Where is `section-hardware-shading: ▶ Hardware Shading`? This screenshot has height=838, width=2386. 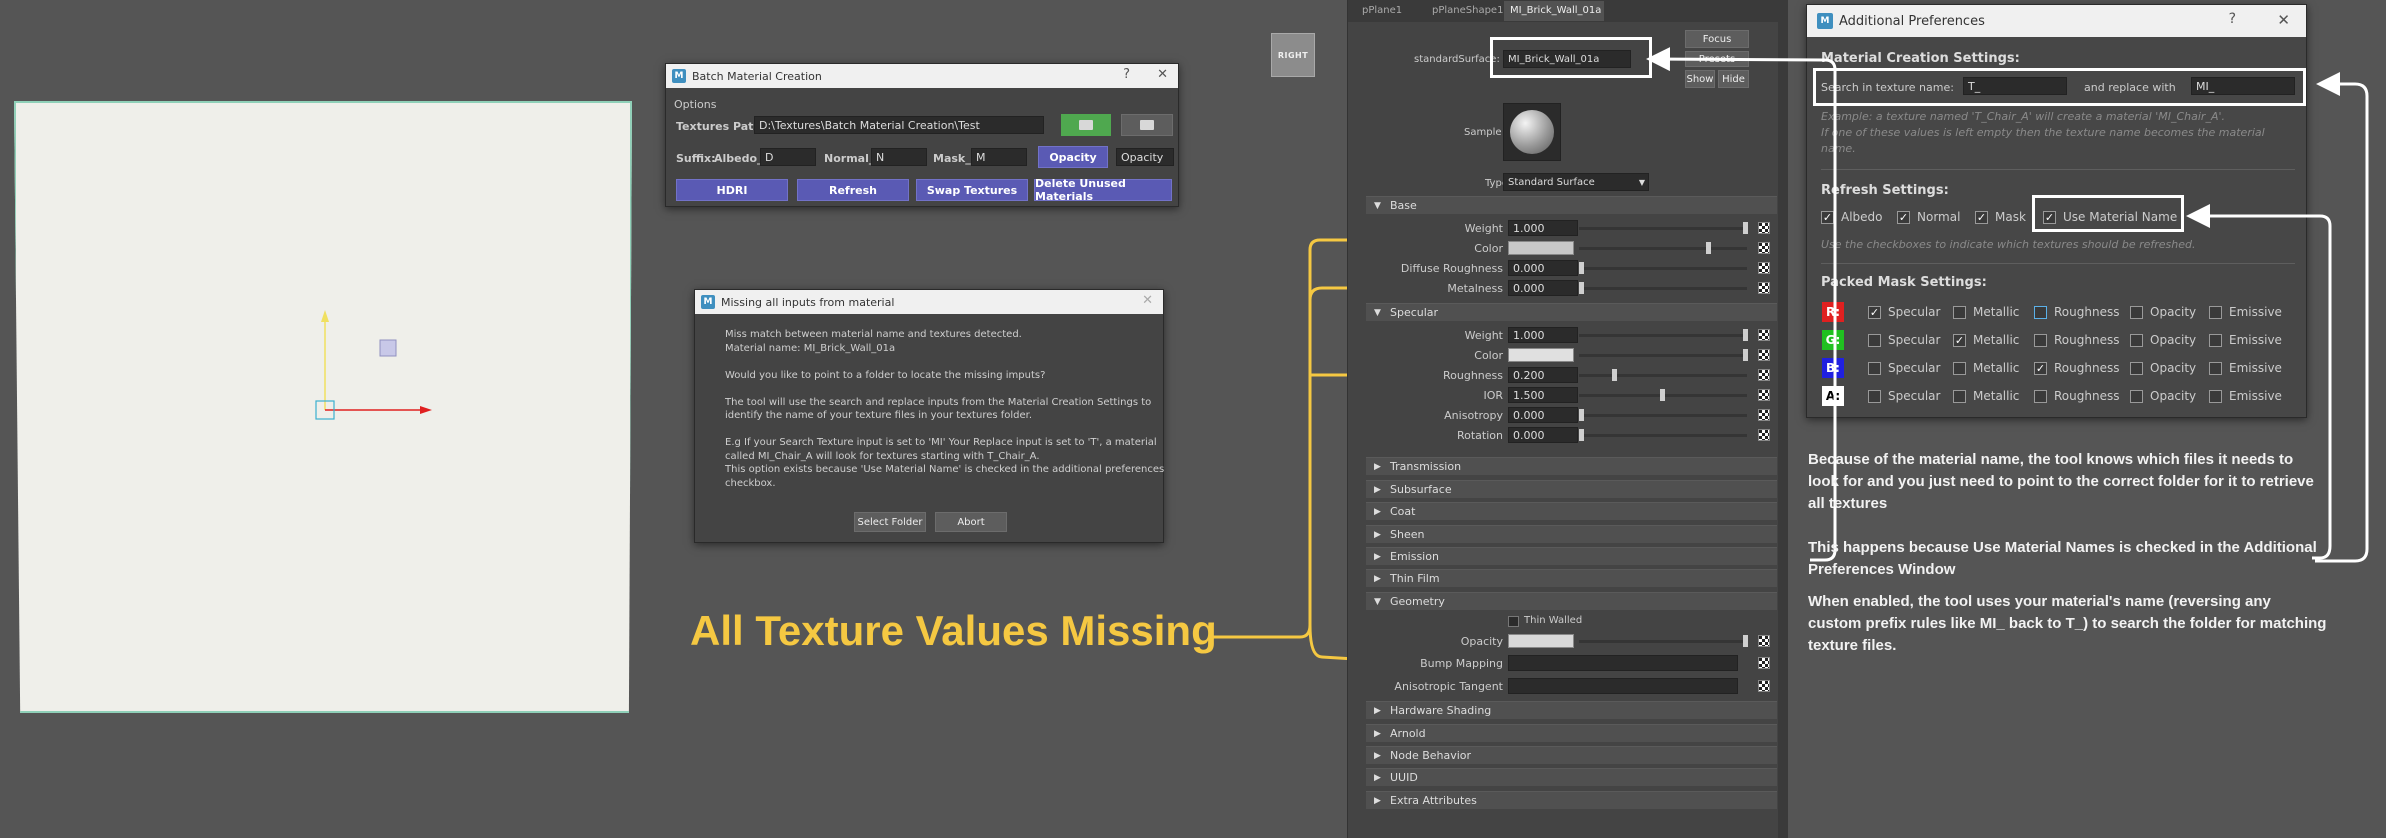
section-hardware-shading: ▶ Hardware Shading is located at coordinates (1571, 710).